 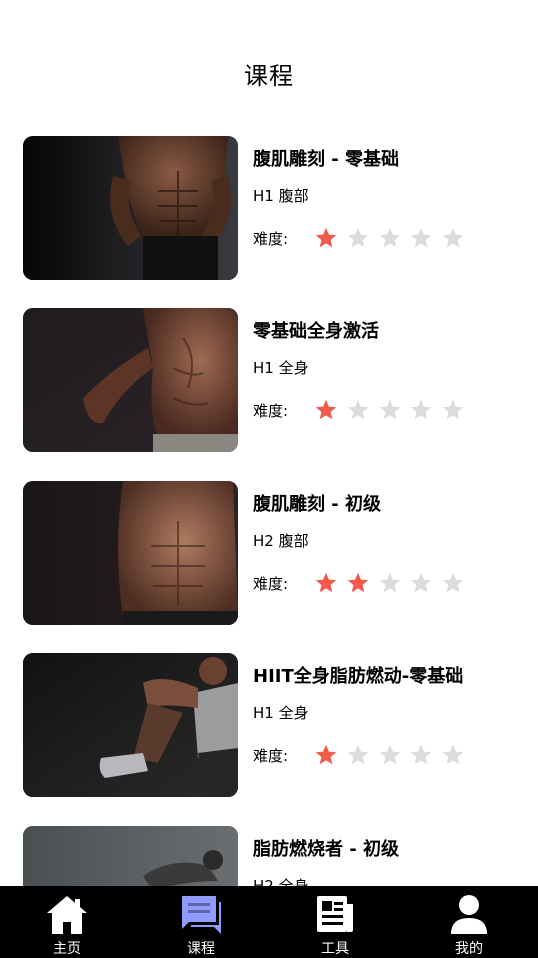 I want to click on course-title: 腹肌雕刻 - 零基础, so click(x=326, y=159).